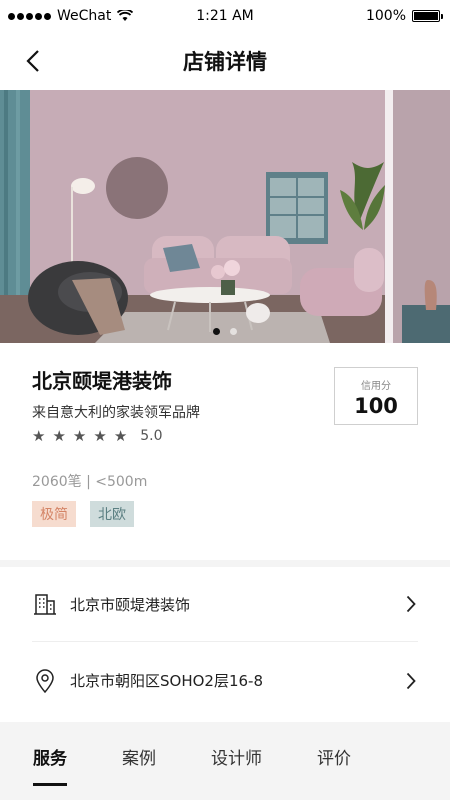  Describe the element at coordinates (225, 563) in the screenshot. I see `section-divider` at that location.